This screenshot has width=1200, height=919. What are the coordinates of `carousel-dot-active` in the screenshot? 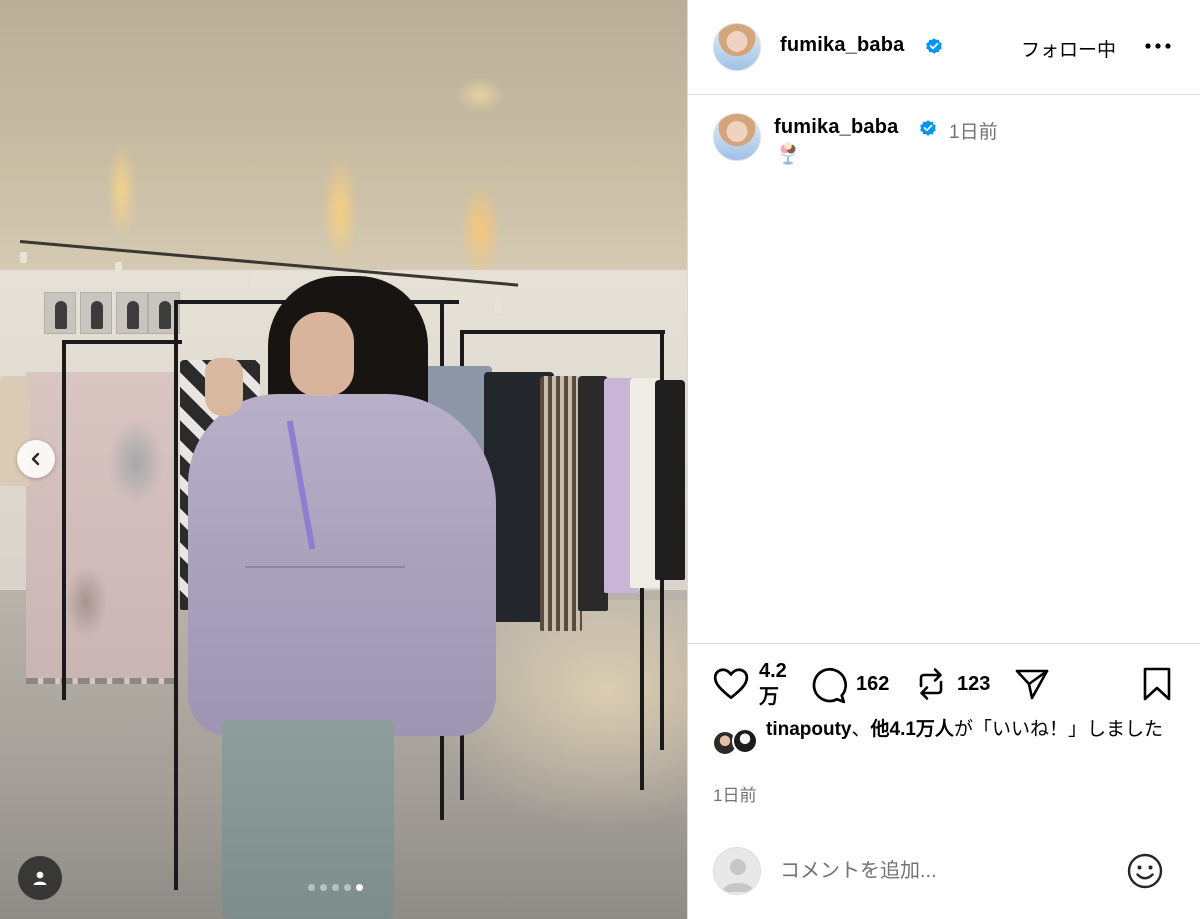 It's located at (359, 887).